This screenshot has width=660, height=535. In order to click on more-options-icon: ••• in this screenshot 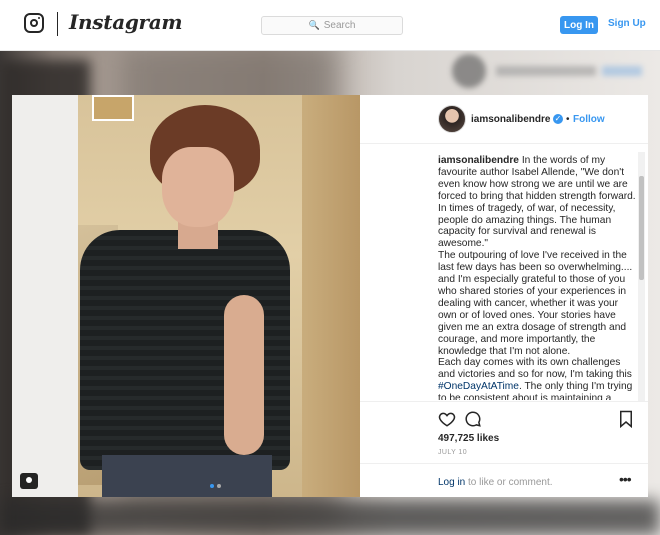, I will do `click(625, 479)`.